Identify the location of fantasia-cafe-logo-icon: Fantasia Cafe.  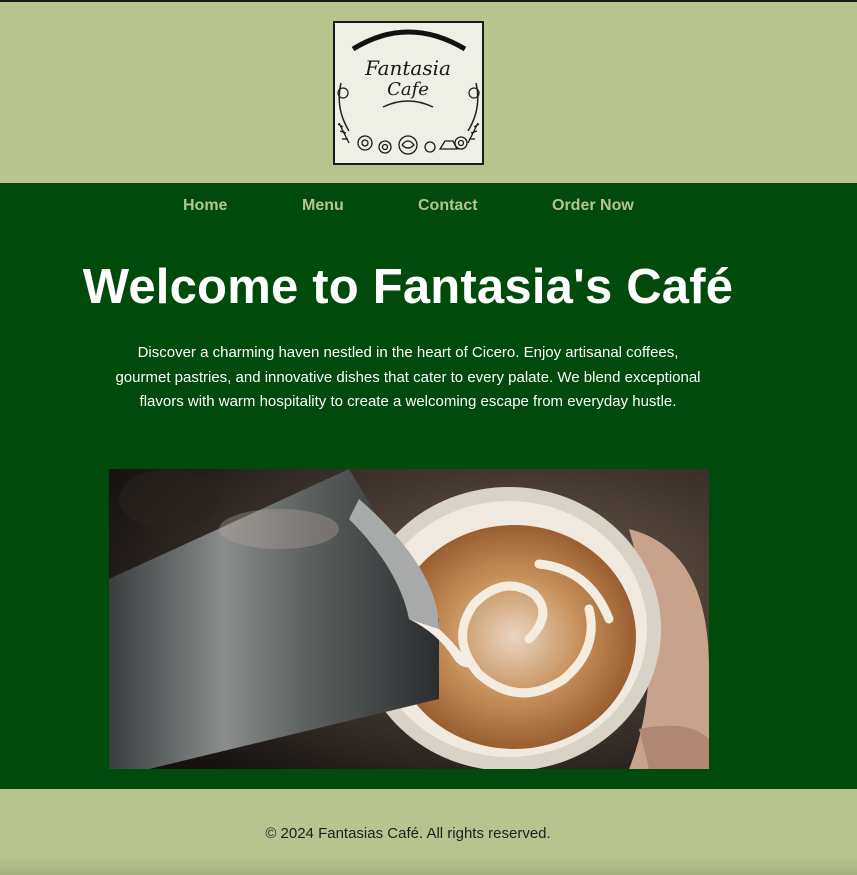
(408, 93).